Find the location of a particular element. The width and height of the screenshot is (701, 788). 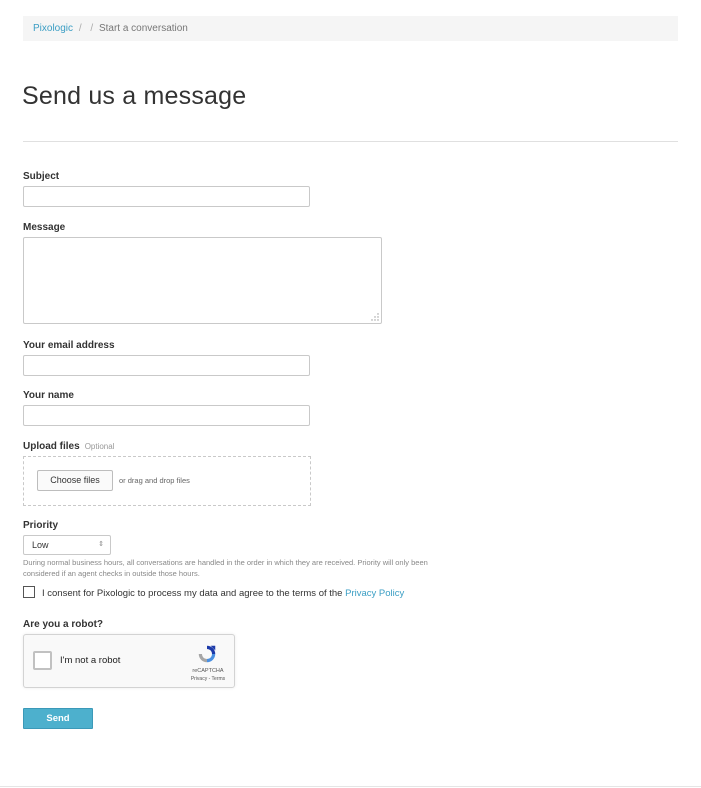

optional-tag: Optional is located at coordinates (99, 446).